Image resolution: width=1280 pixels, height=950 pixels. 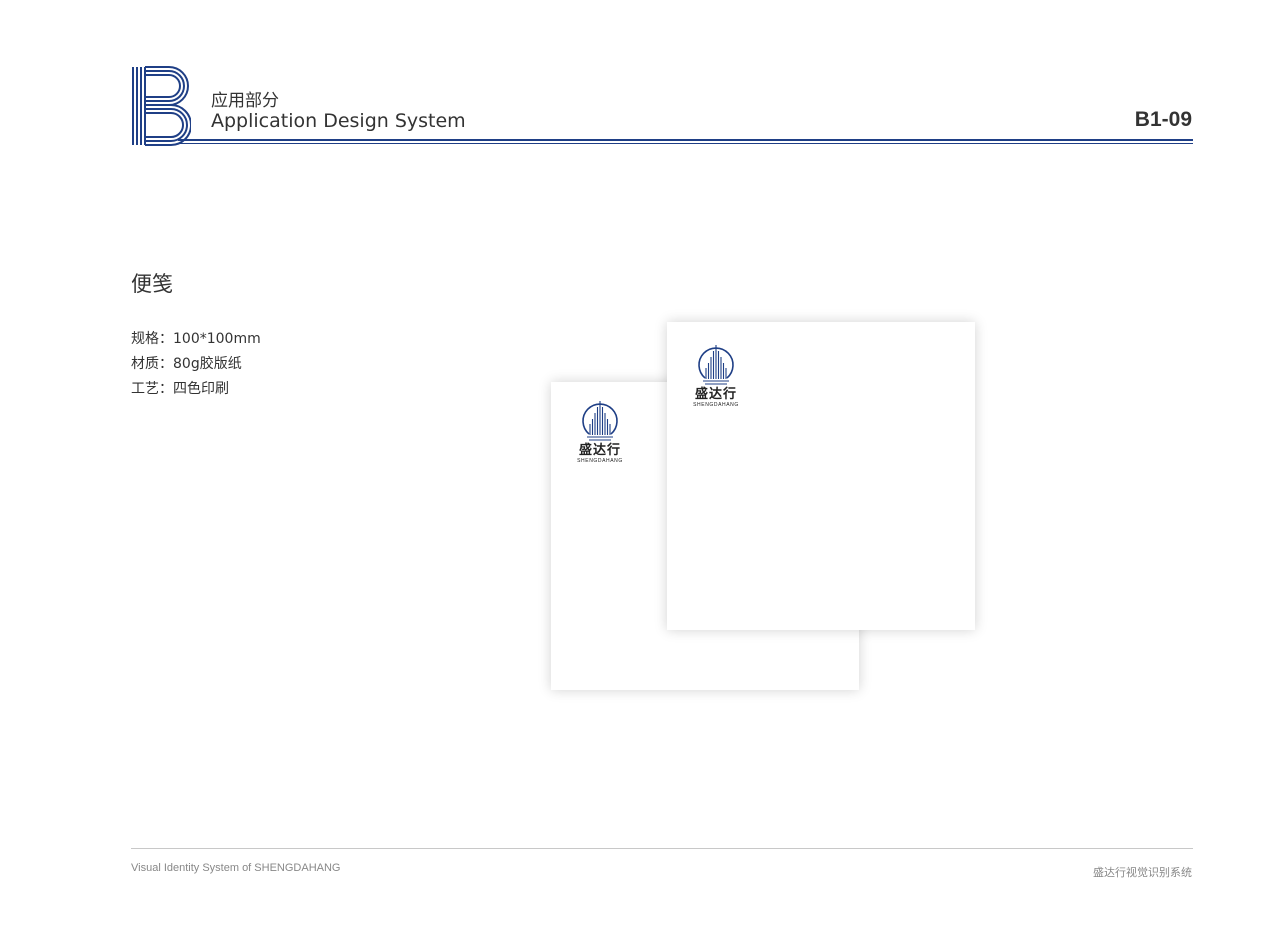 I want to click on chapter-b-logo-icon, so click(x=161, y=106).